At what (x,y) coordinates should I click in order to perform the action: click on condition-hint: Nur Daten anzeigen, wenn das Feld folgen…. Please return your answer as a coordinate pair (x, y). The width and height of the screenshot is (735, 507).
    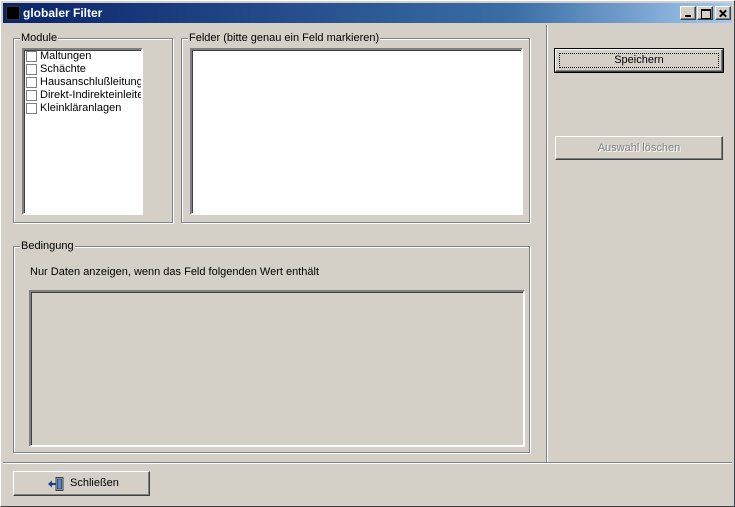
    Looking at the image, I should click on (175, 272).